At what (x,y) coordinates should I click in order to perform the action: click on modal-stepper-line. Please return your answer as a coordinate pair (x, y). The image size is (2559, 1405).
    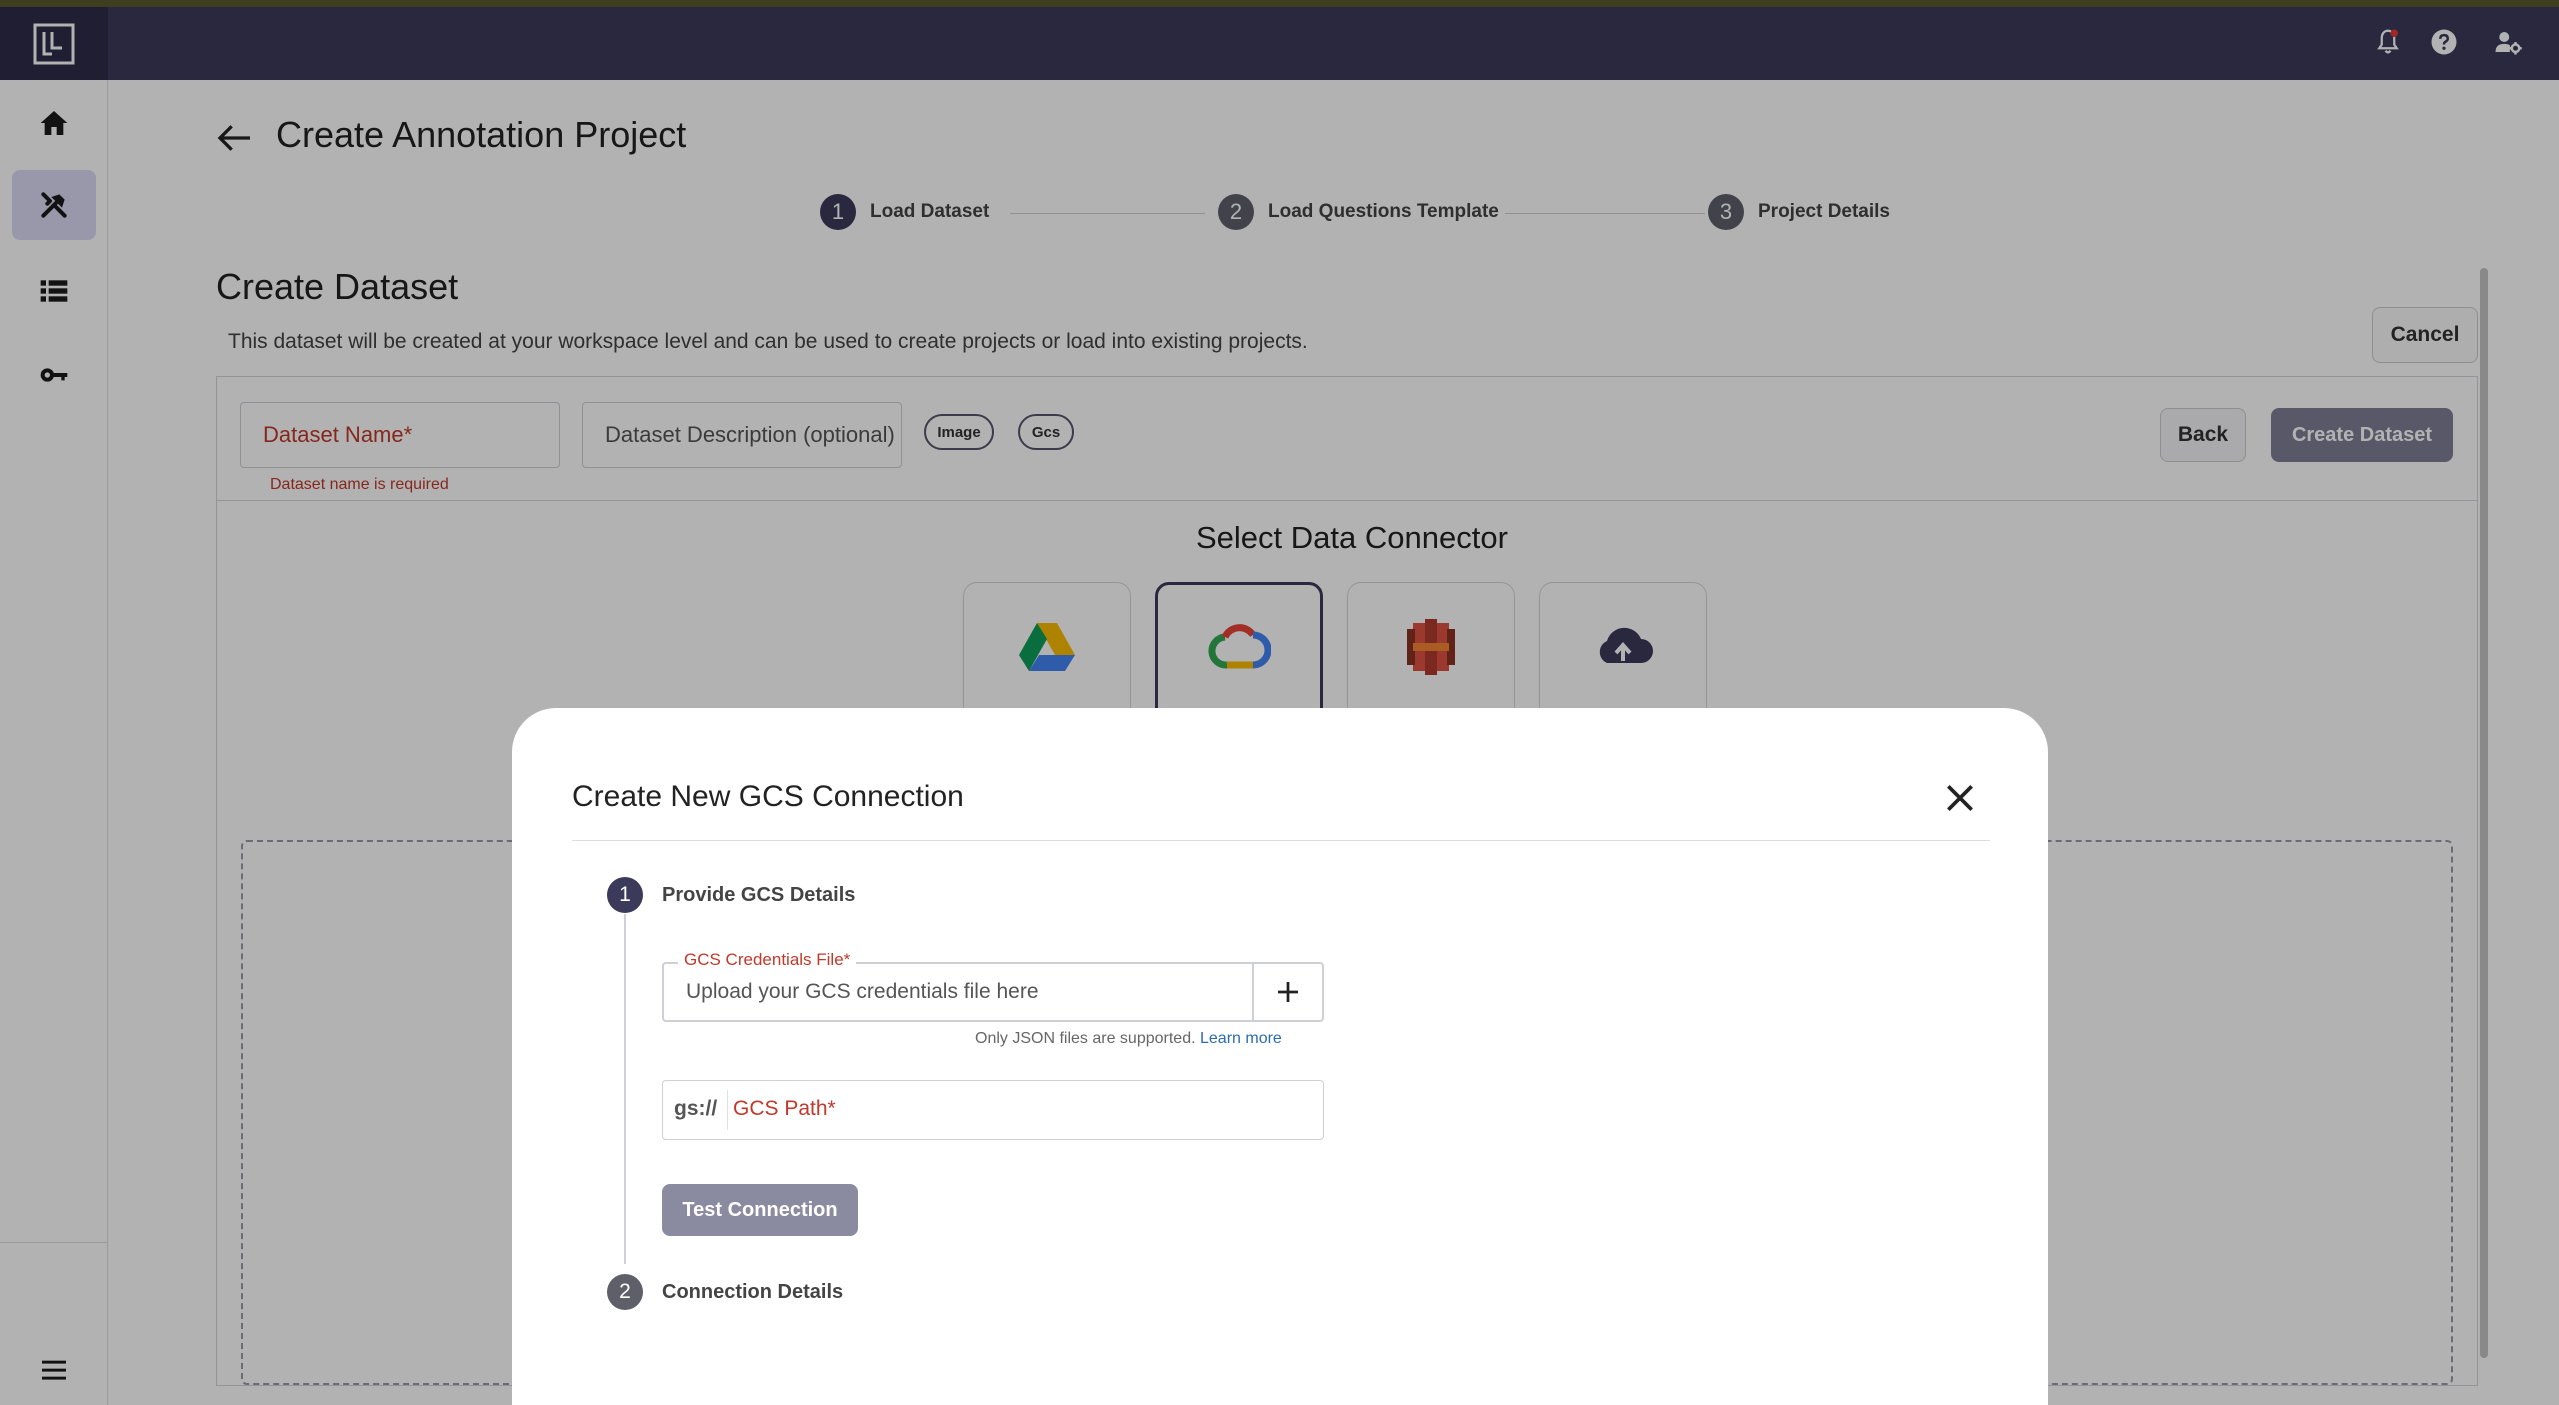
    Looking at the image, I should click on (625, 1089).